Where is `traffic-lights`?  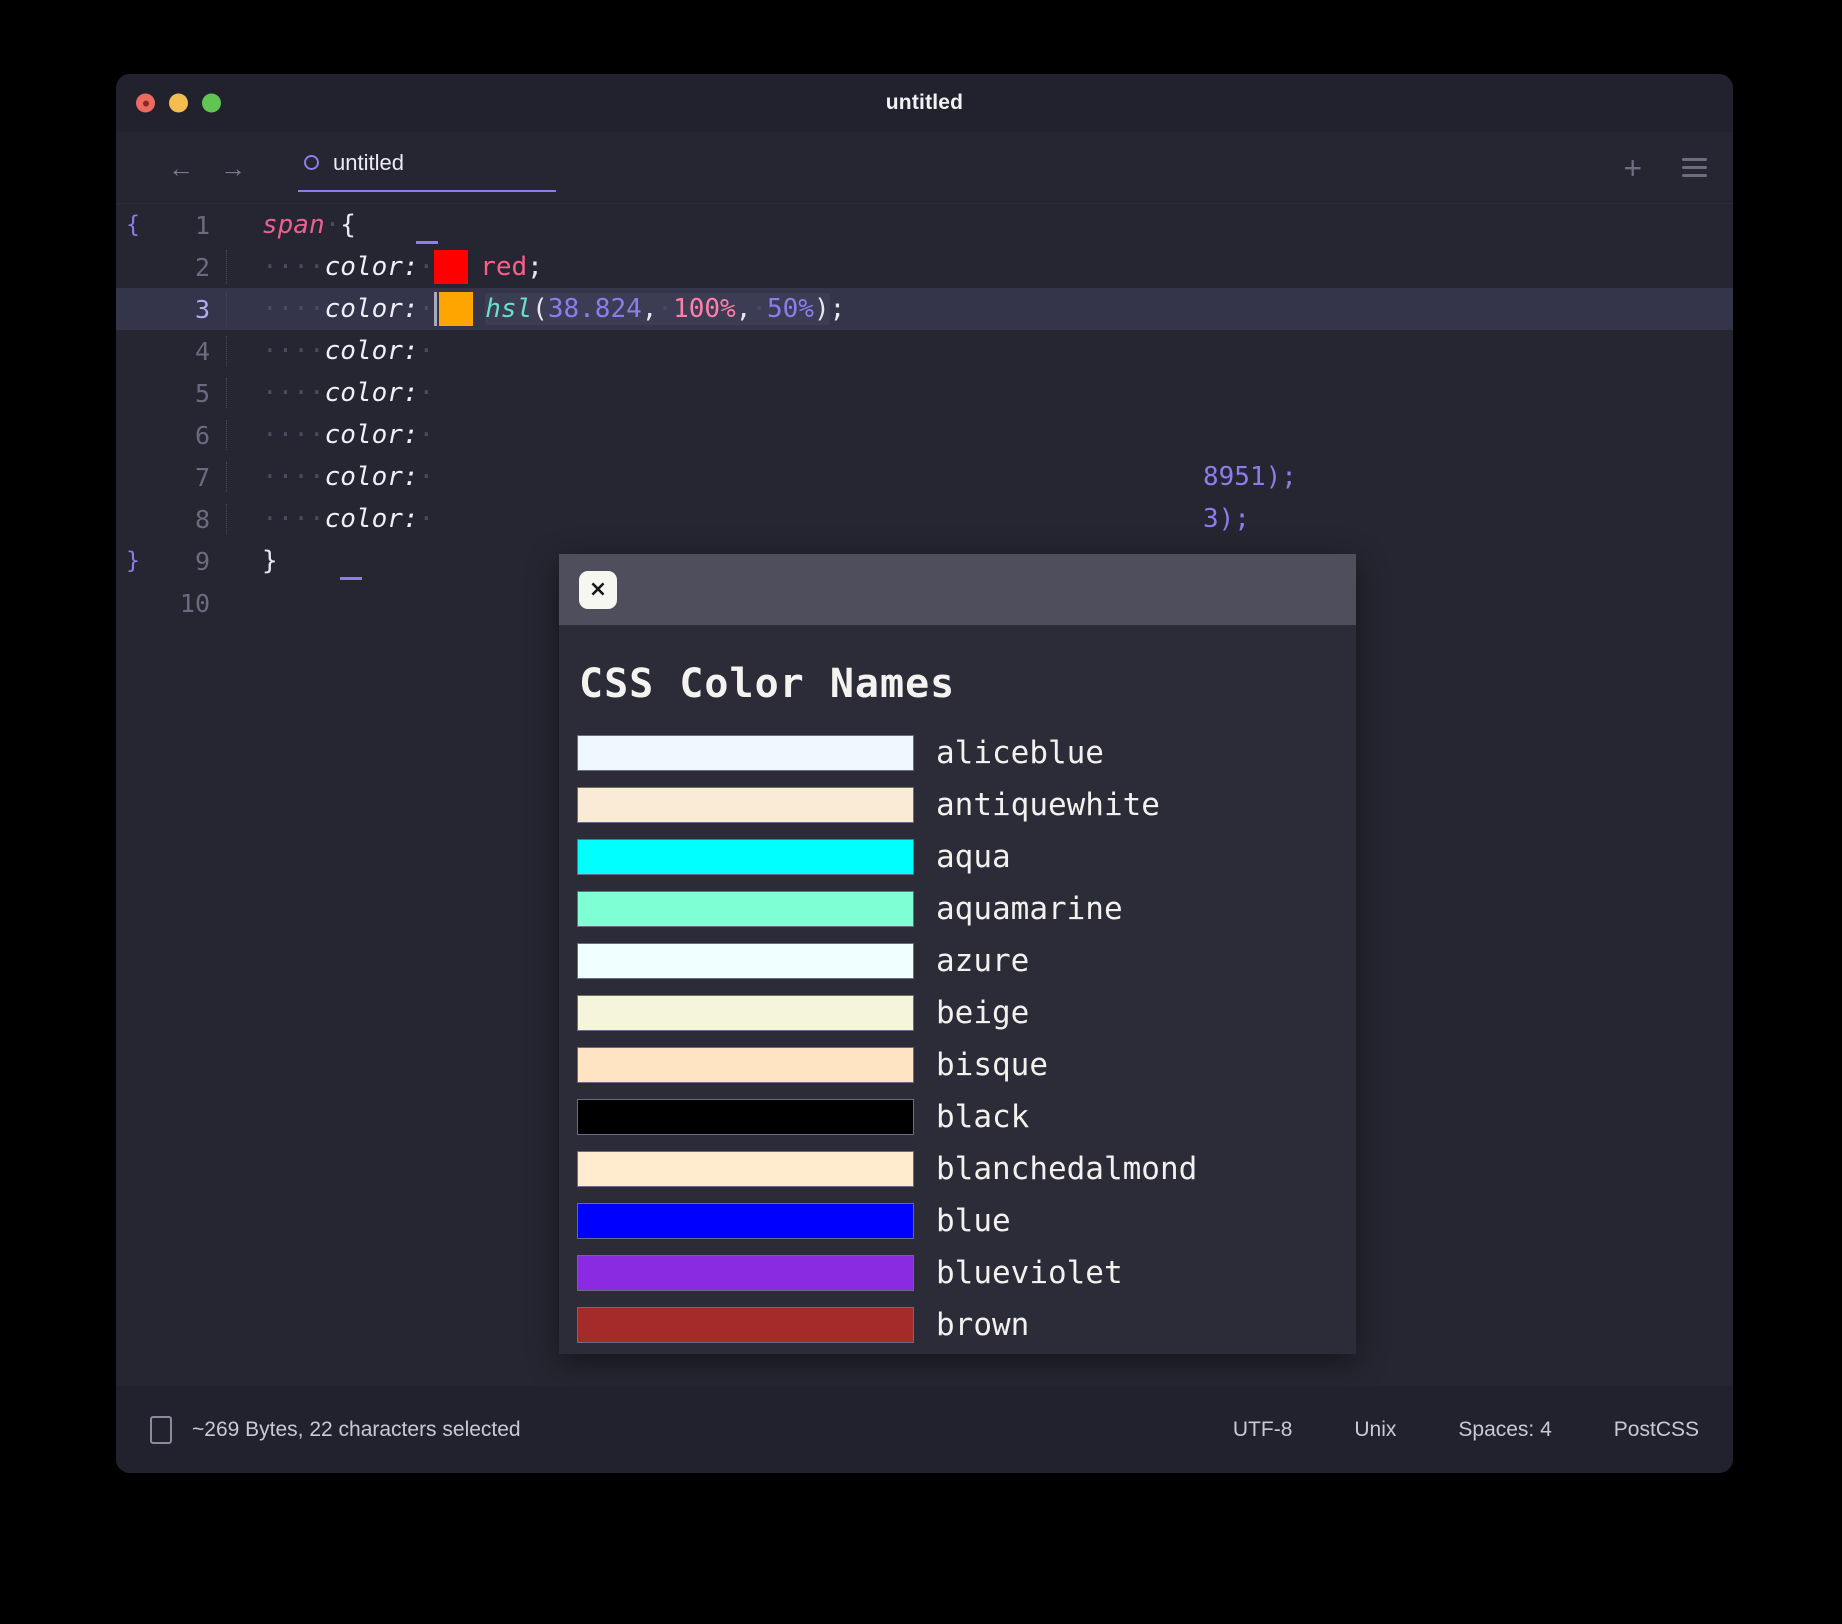 traffic-lights is located at coordinates (178, 103).